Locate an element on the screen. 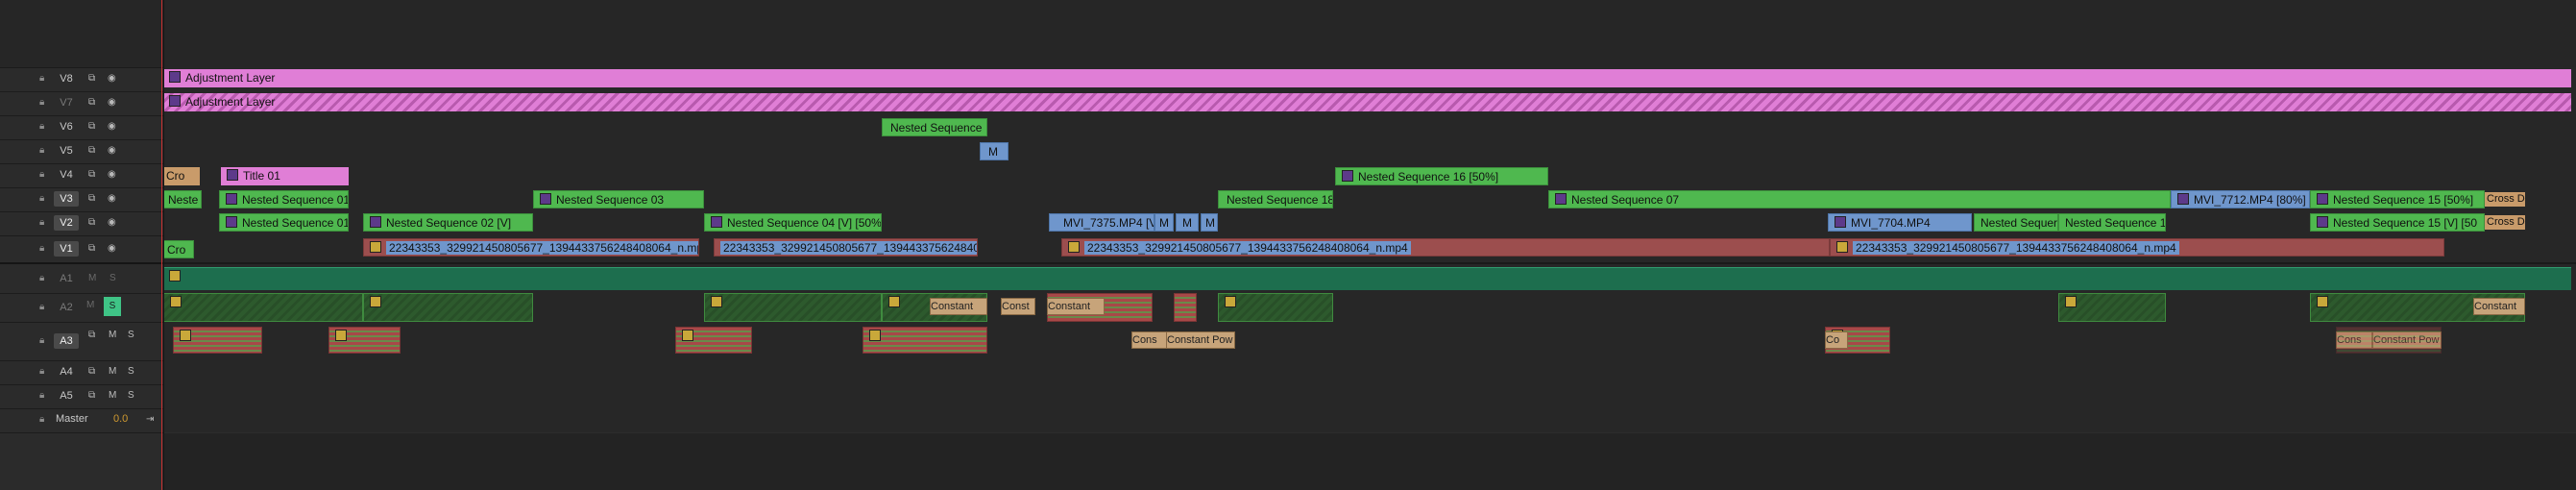 The image size is (2576, 490). crossfade-constant-pow-1: Constant Pow is located at coordinates (1201, 340).